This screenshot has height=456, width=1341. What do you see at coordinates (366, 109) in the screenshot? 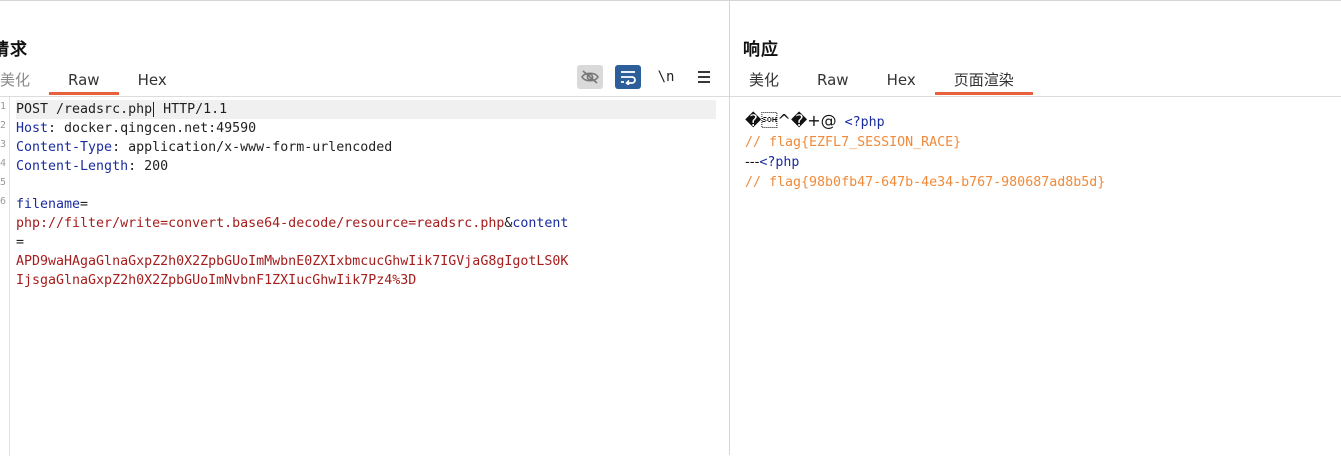
I see `request-line: POST /readsrc.php HTTP/1.1` at bounding box center [366, 109].